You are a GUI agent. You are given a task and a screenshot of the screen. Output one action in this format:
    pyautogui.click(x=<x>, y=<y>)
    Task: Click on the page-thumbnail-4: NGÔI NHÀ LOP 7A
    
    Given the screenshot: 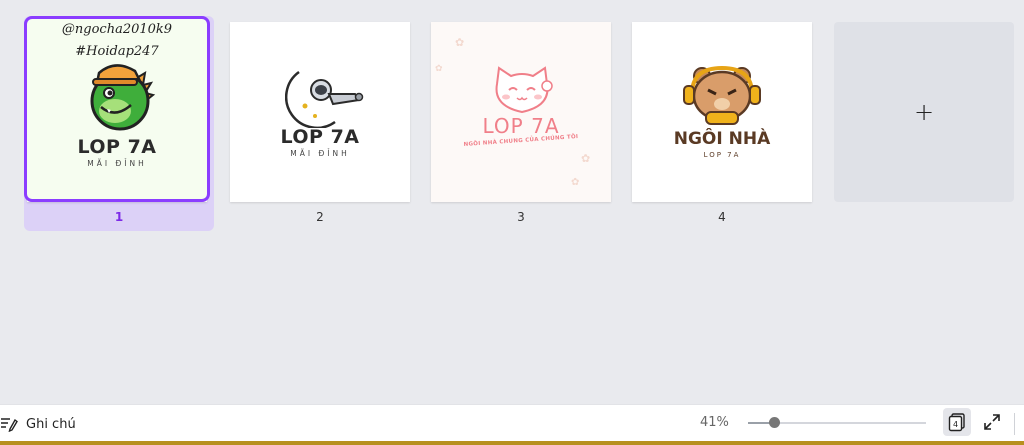 What is the action you would take?
    pyautogui.click(x=722, y=112)
    